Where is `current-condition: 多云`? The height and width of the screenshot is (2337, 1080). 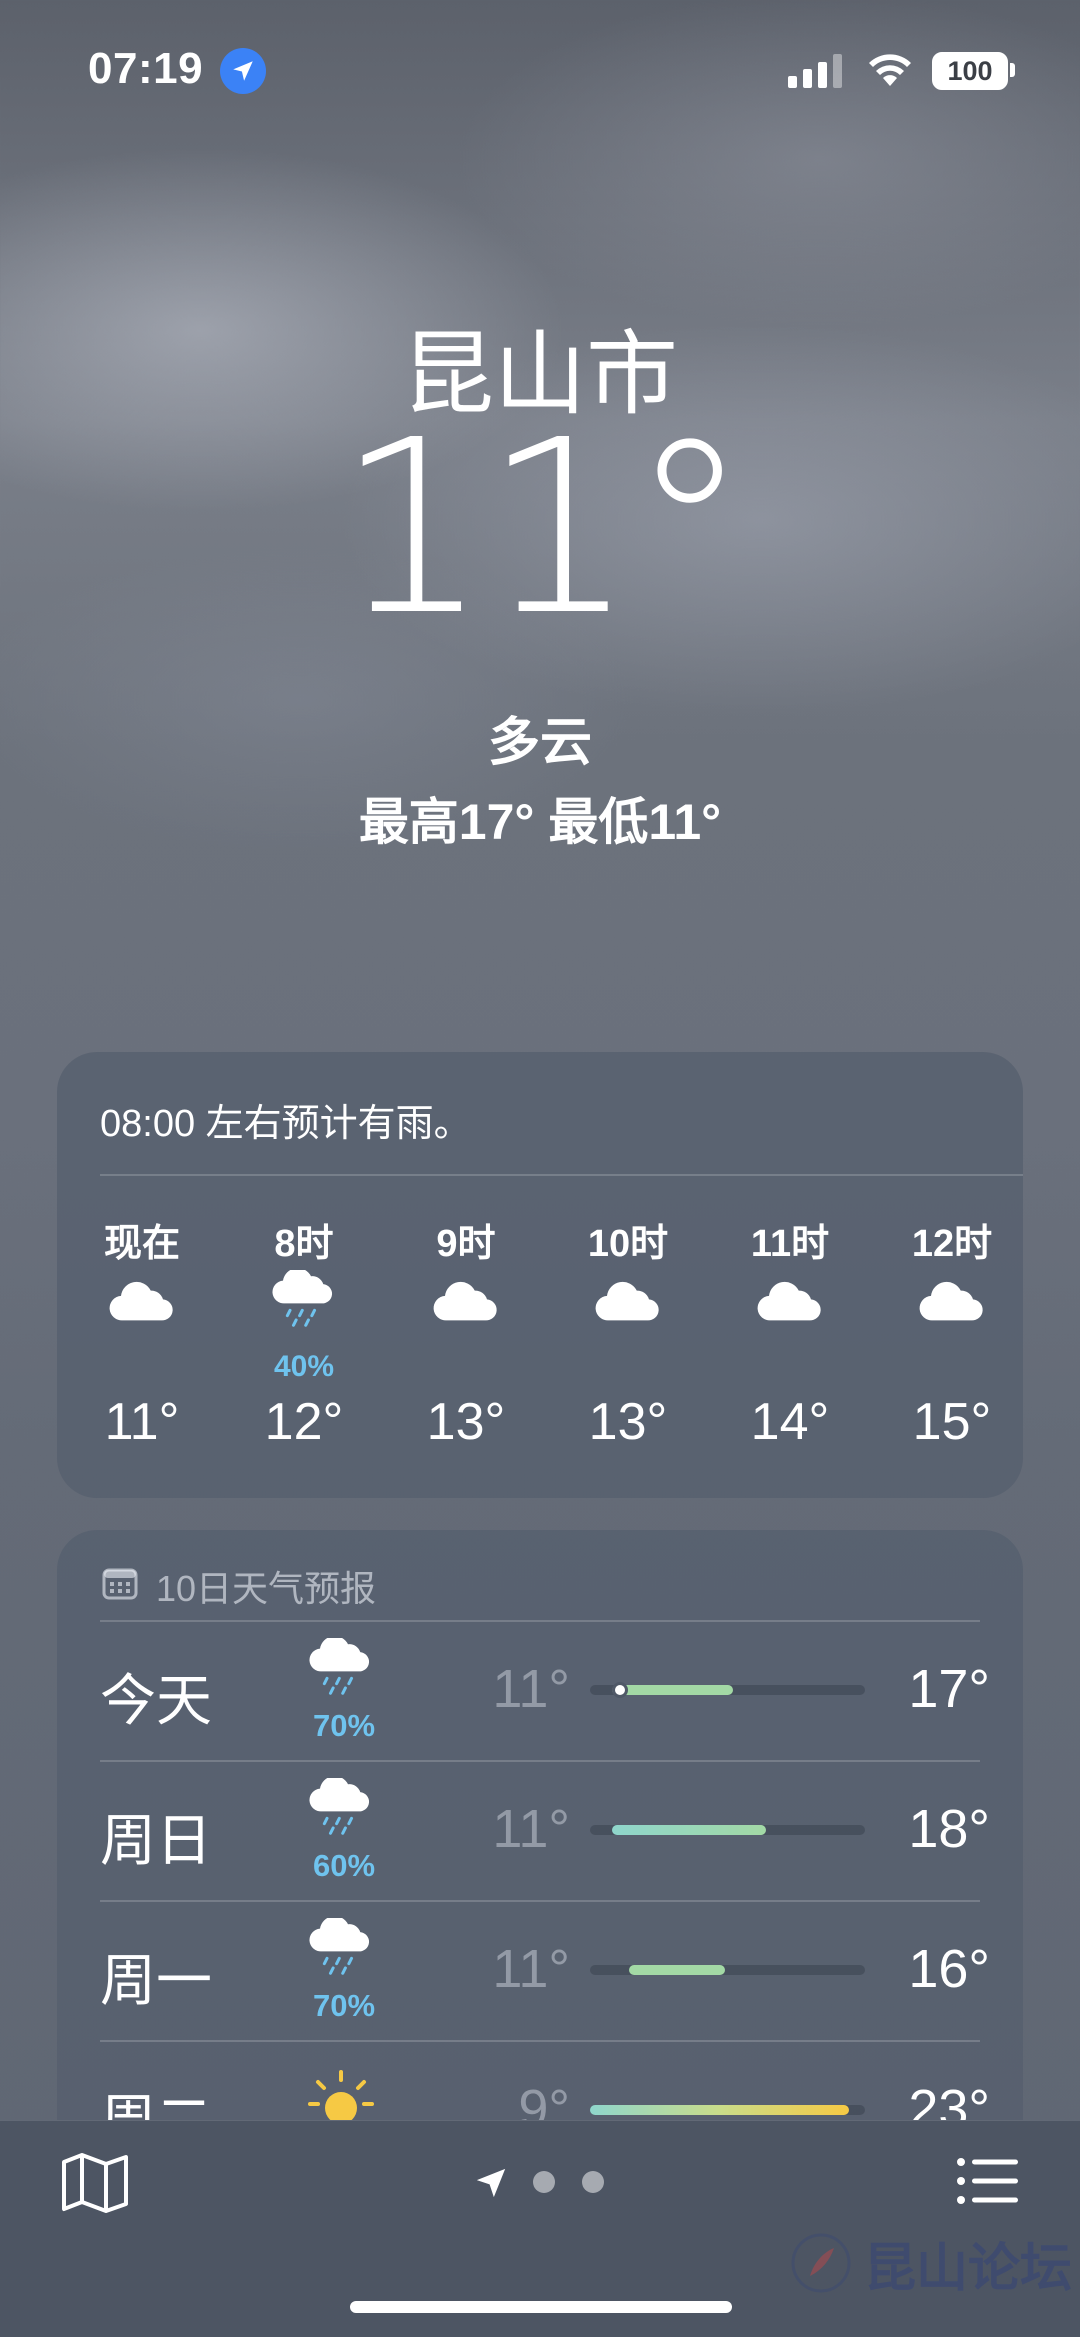 current-condition: 多云 is located at coordinates (539, 743).